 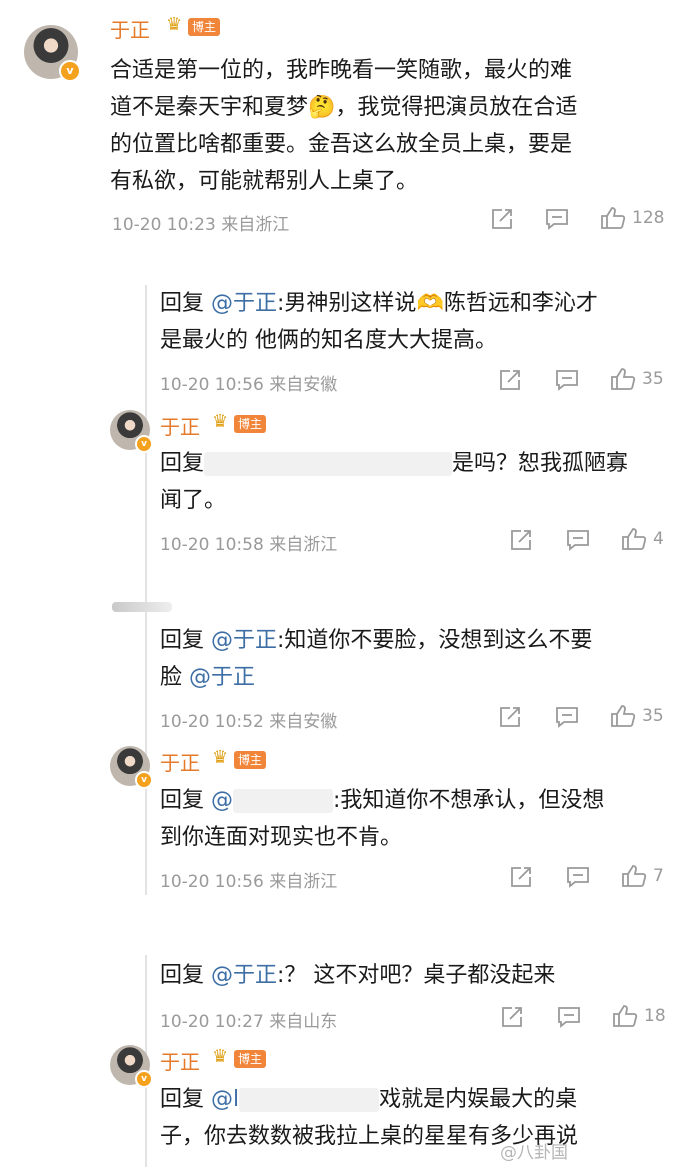 I want to click on post-line-1: 合适是第一位的，我昨晚看一笑随歌，最火的难, so click(x=341, y=70).